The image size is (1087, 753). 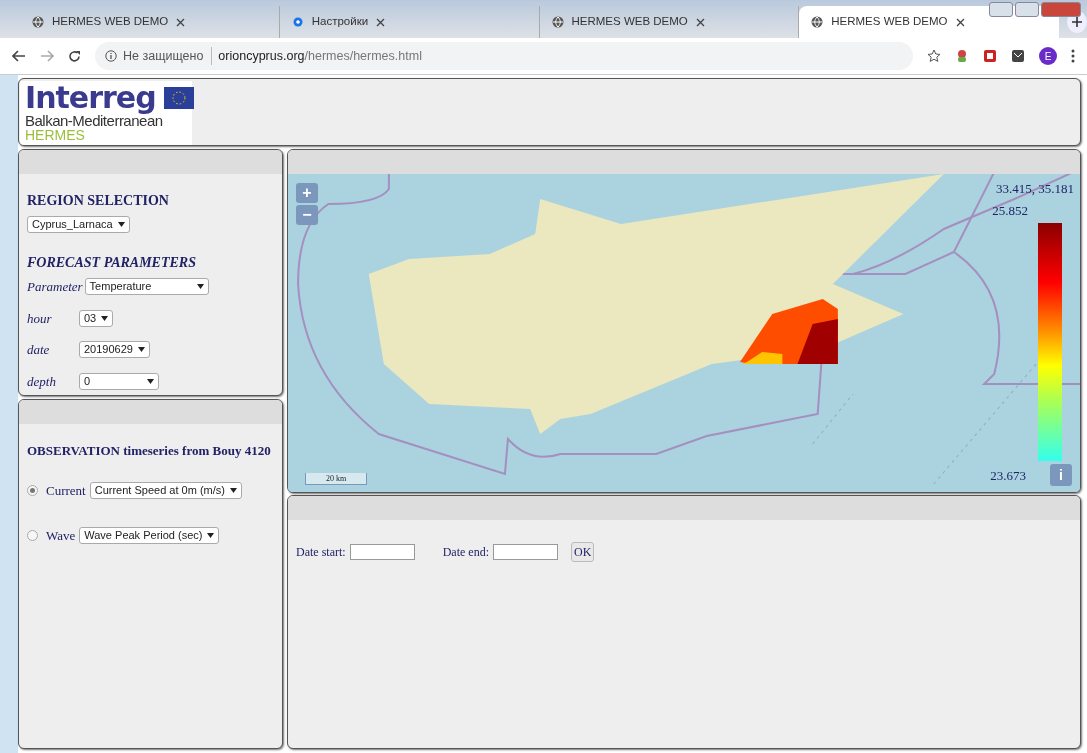 I want to click on date-end-field, so click(x=525, y=552).